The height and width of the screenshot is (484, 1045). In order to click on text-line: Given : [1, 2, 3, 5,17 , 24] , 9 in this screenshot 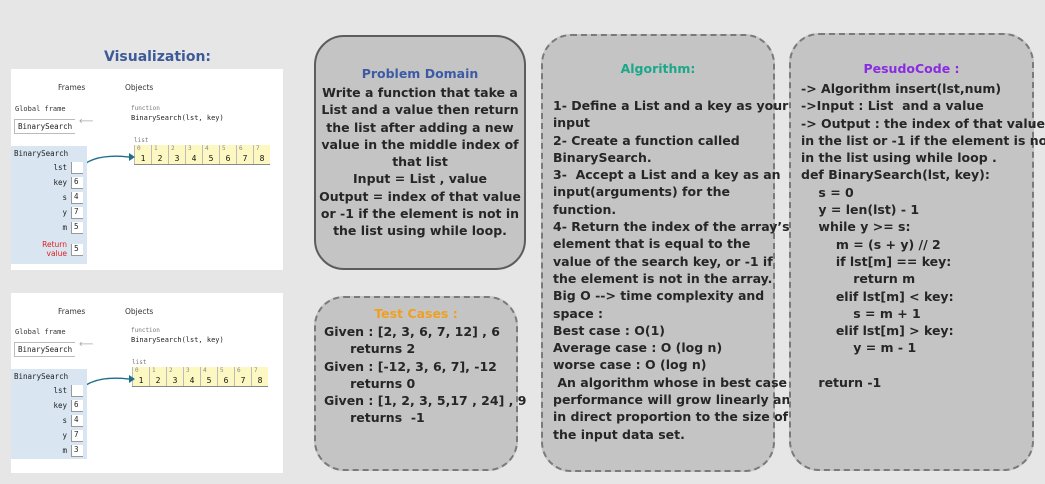, I will do `click(425, 401)`.